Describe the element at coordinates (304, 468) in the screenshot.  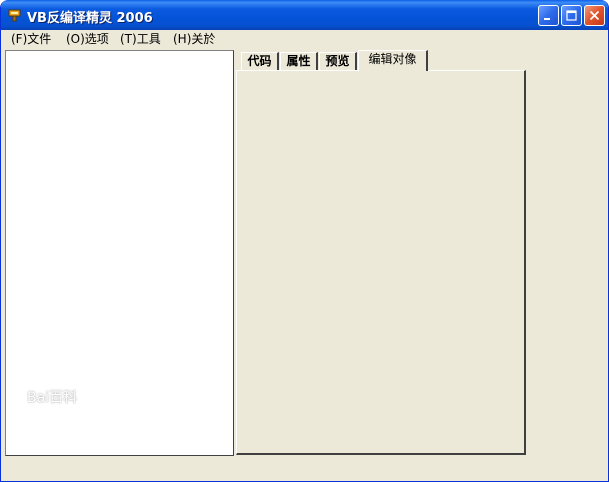
I see `status-bar` at that location.